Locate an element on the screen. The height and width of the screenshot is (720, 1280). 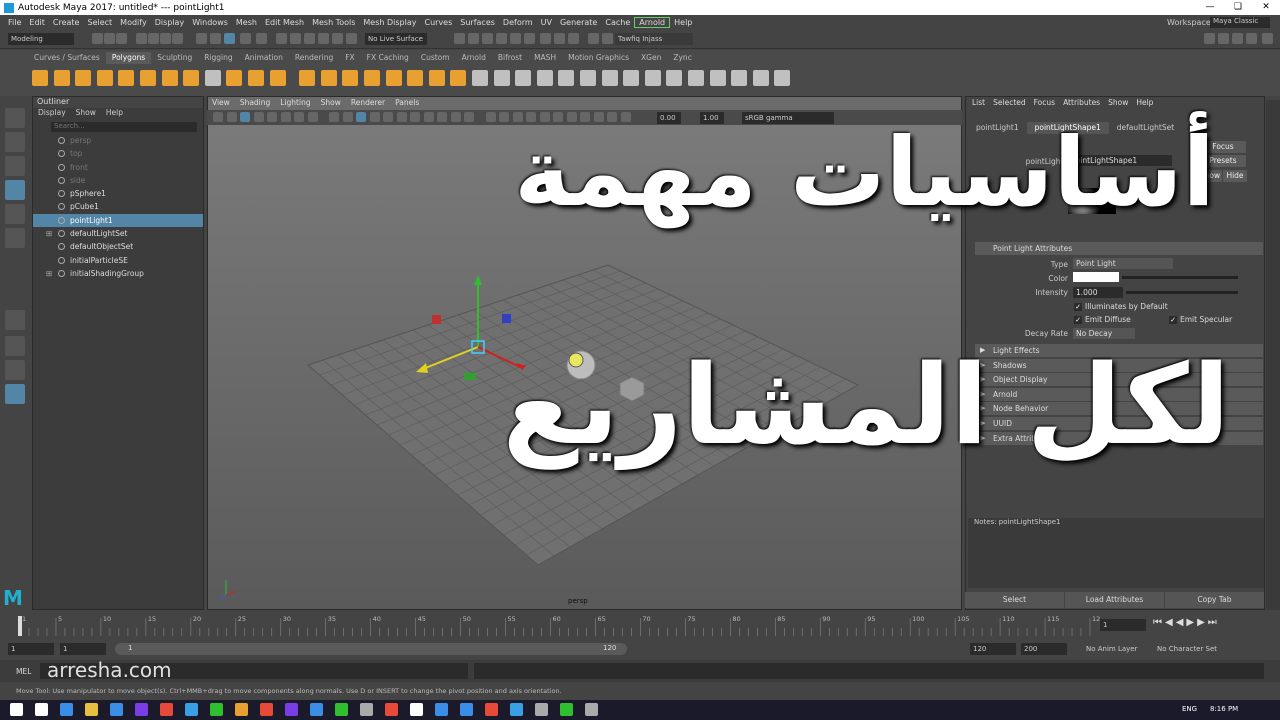
emit-diffuse-checkbox: ✓ Emit Diffuse is located at coordinates (1102, 319).